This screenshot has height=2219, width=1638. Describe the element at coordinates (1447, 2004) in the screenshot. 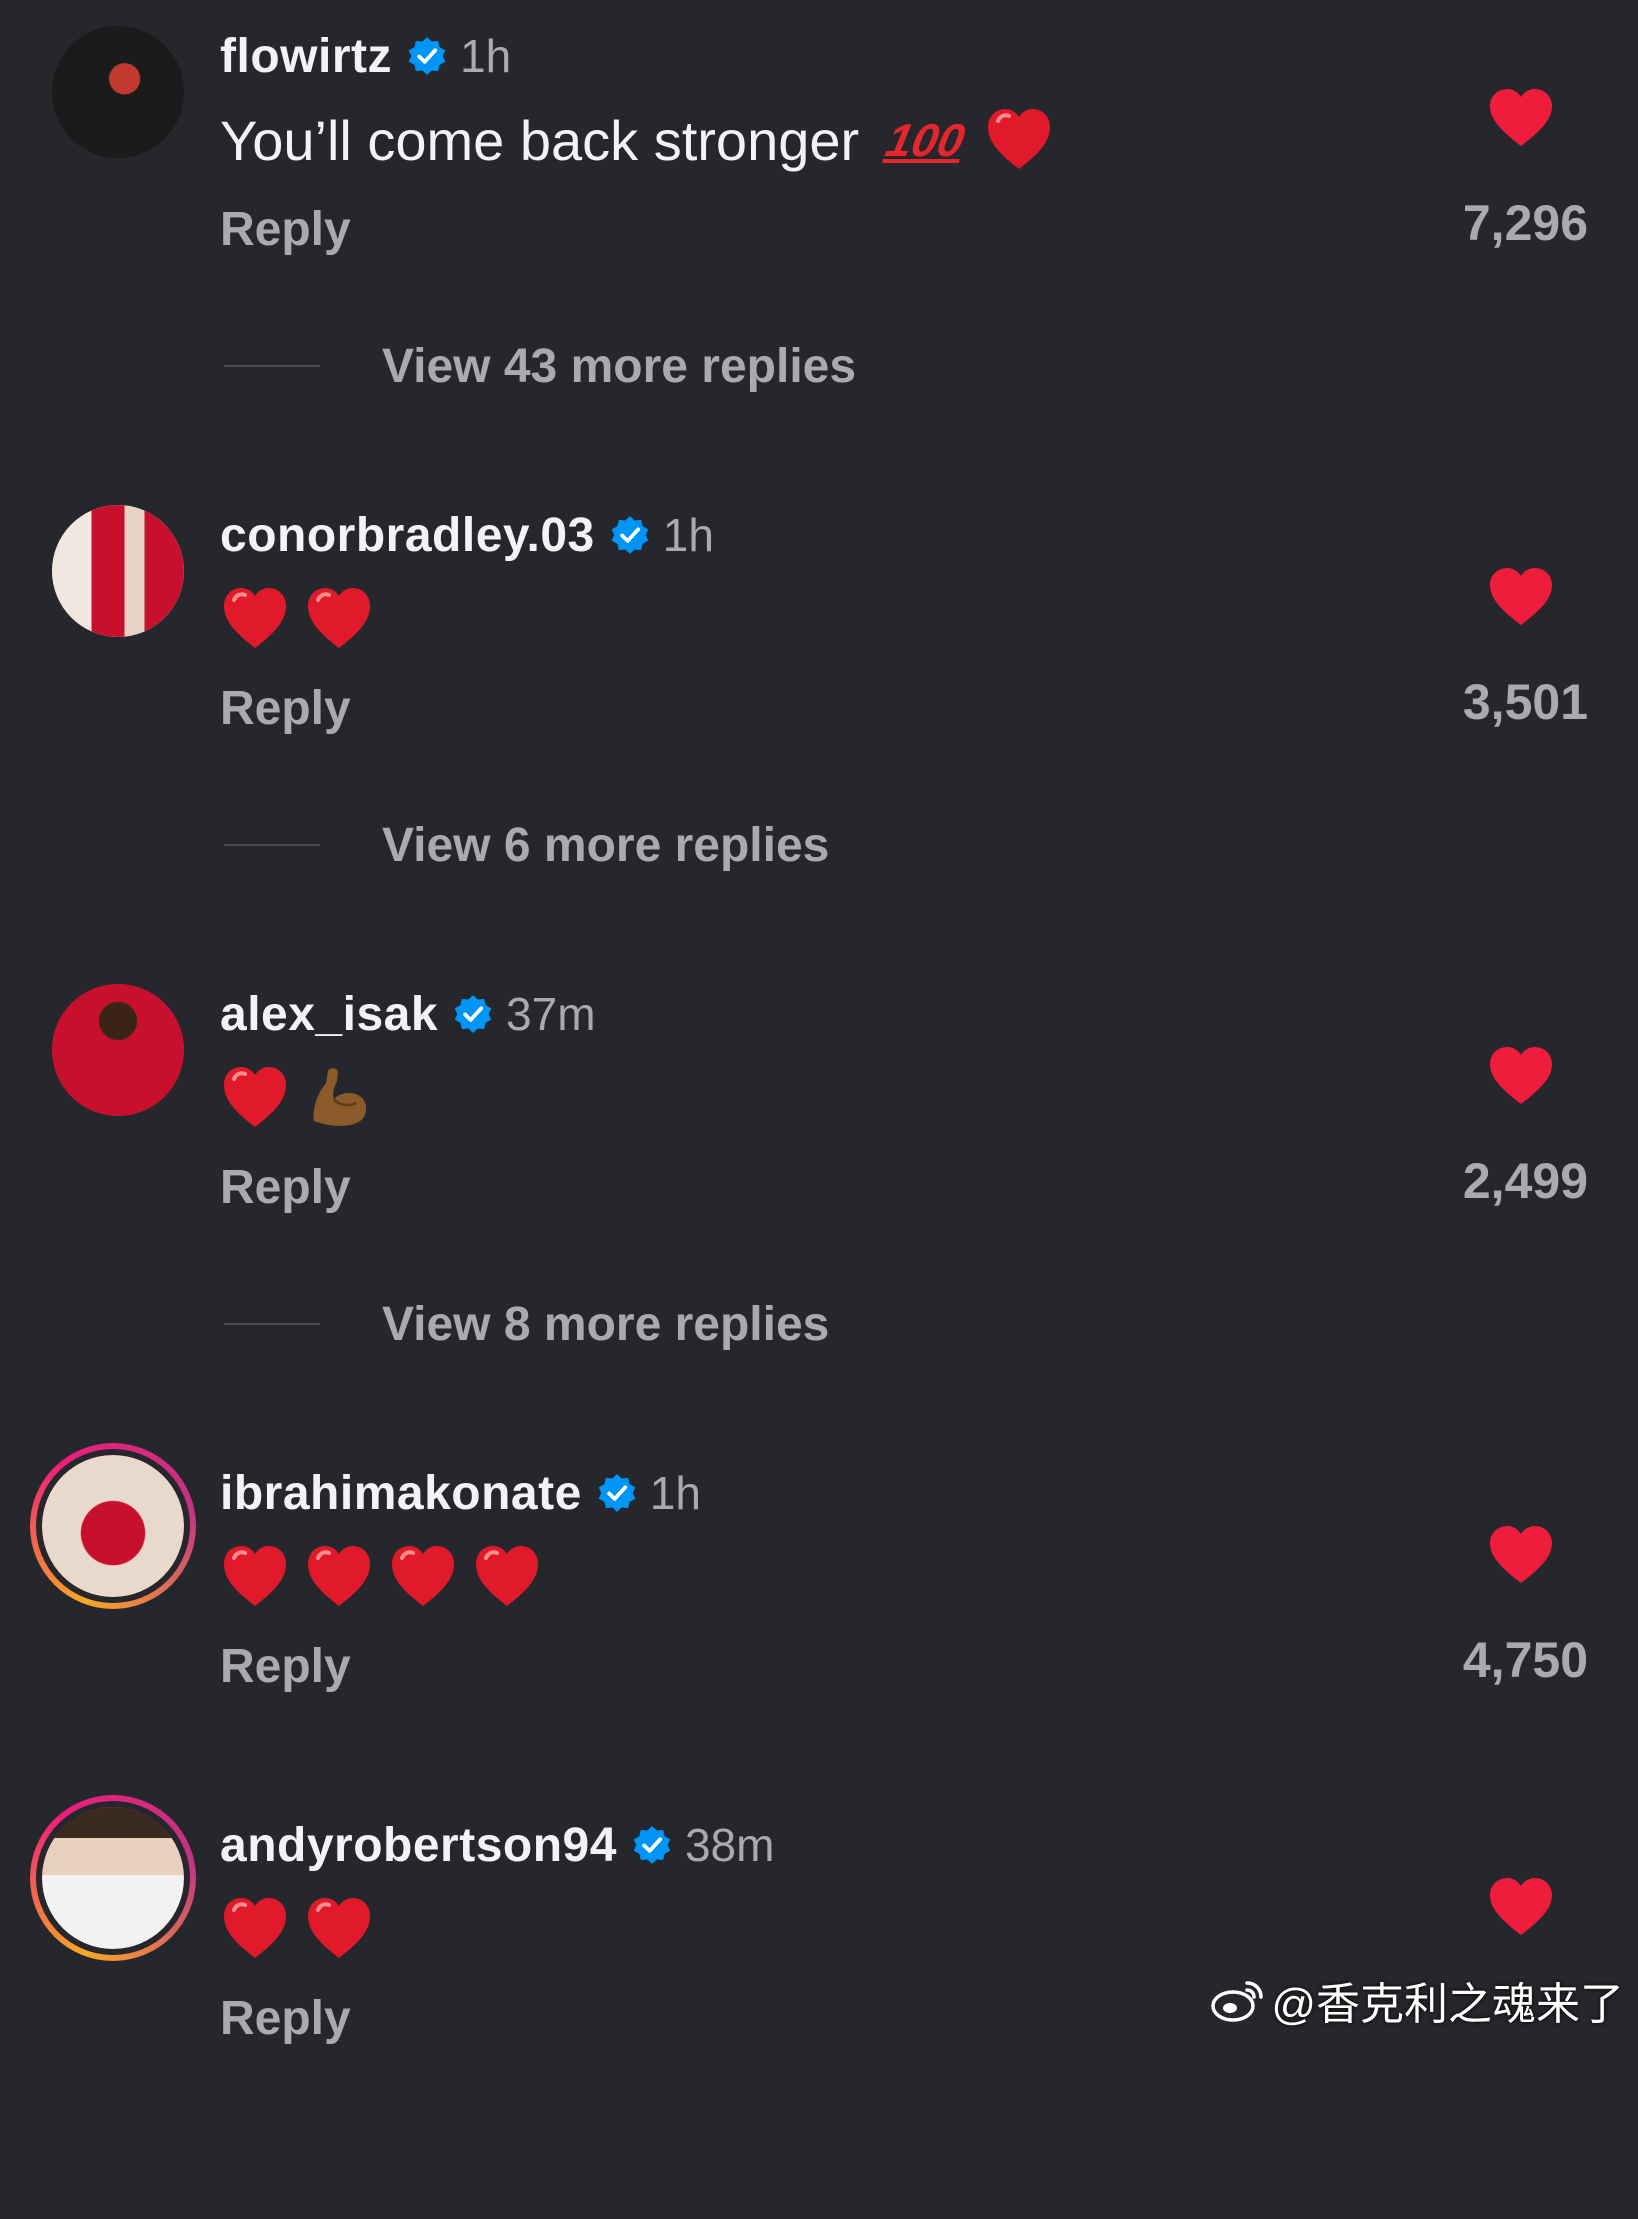

I see `watermark-text: @香克利之魂来了` at that location.